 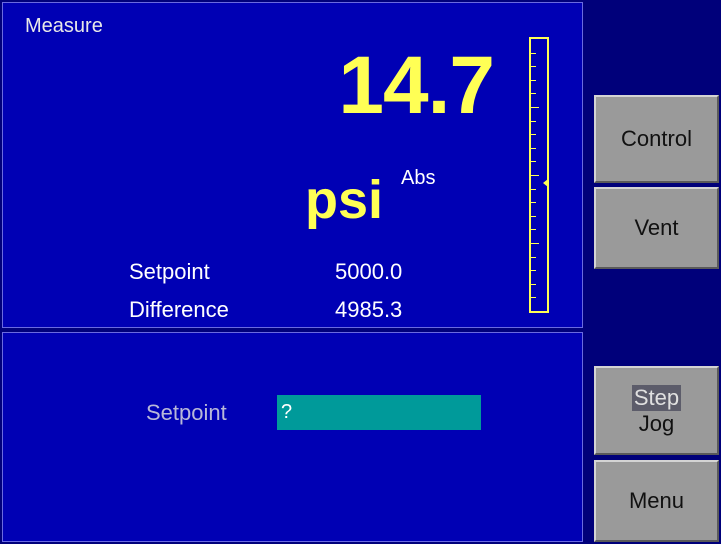 What do you see at coordinates (416, 85) in the screenshot?
I see `pressure-reading: 14.7` at bounding box center [416, 85].